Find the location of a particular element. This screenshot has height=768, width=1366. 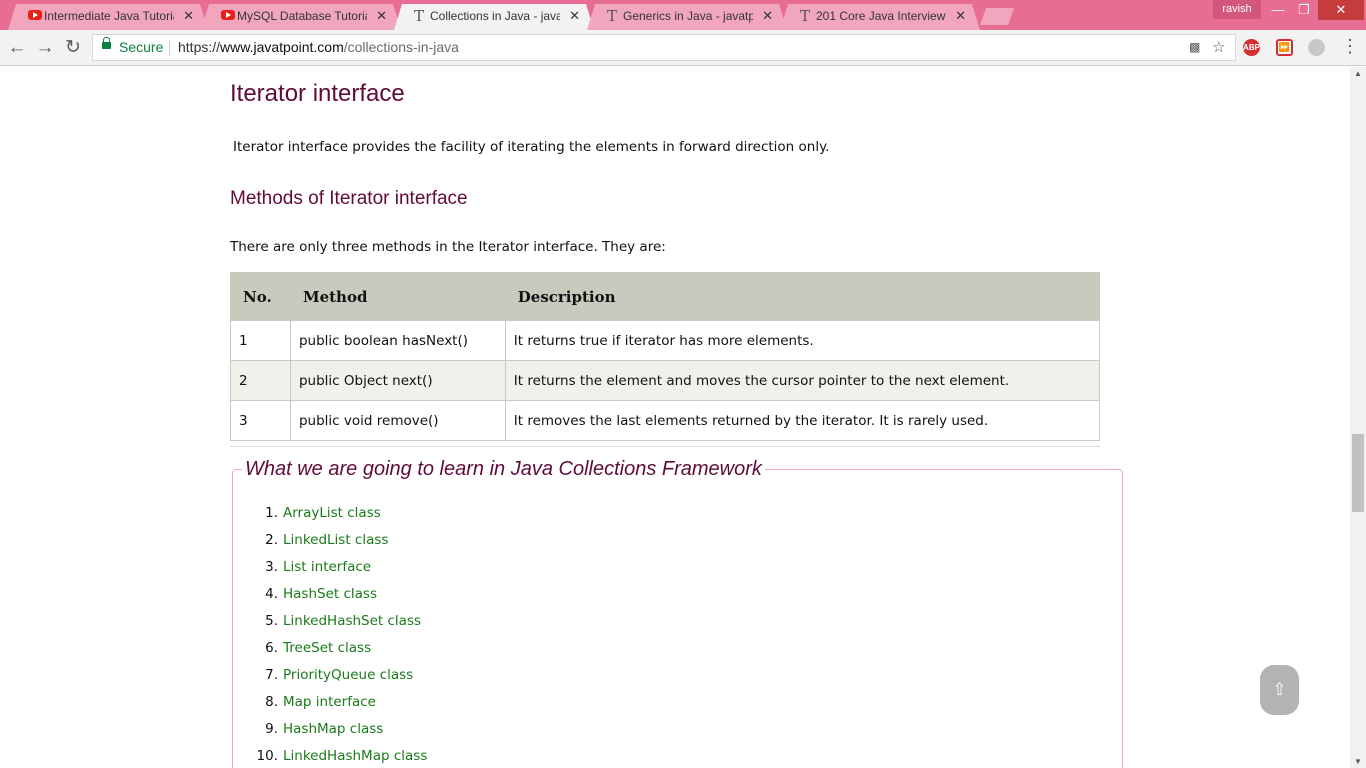

list-number: 1. is located at coordinates (271, 513).